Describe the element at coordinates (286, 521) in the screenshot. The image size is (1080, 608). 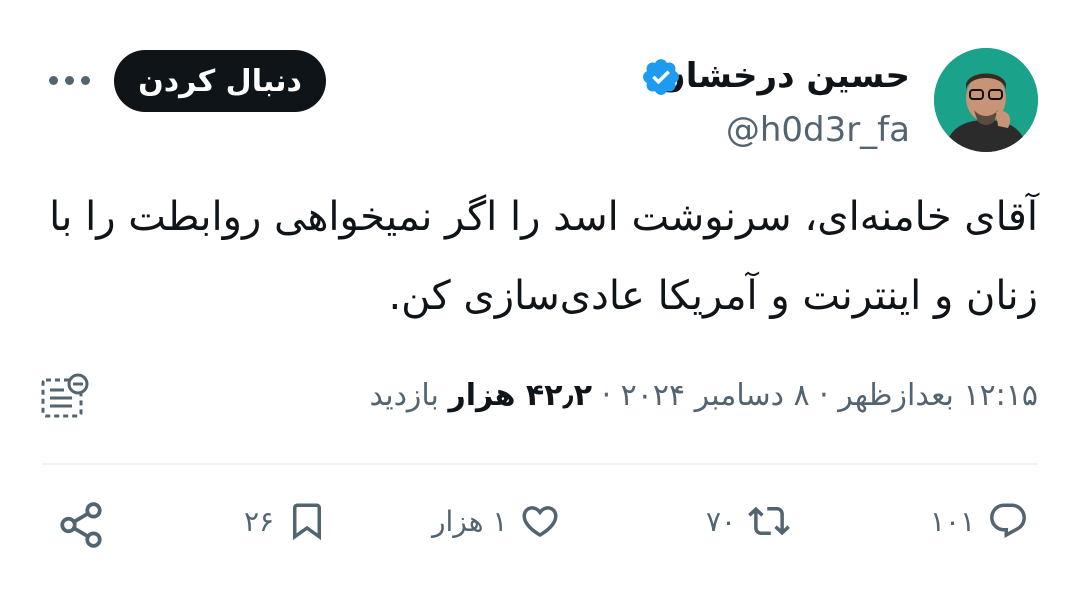
I see `bookmark-button: ۲۶` at that location.